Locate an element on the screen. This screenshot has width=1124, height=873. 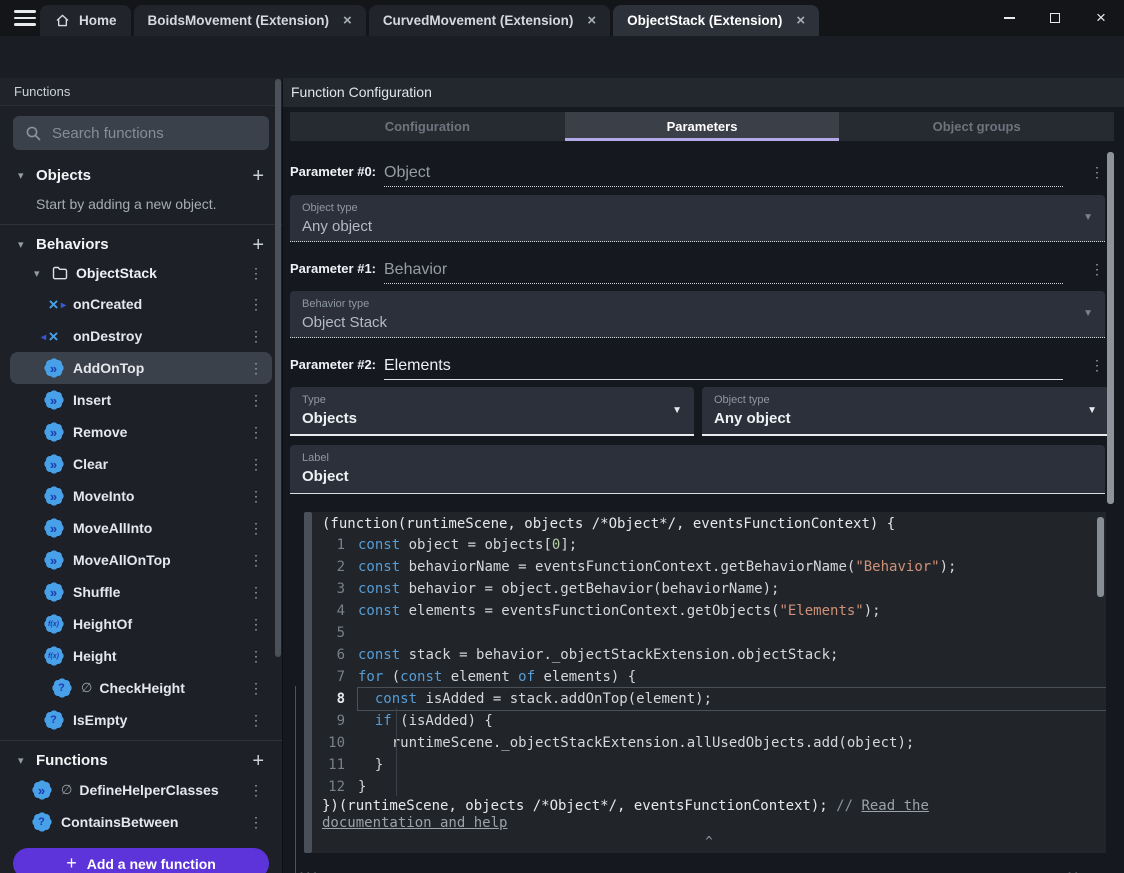
tab-curvedmovement-extension-: CurvedMovement (Extension) × is located at coordinates (489, 20).